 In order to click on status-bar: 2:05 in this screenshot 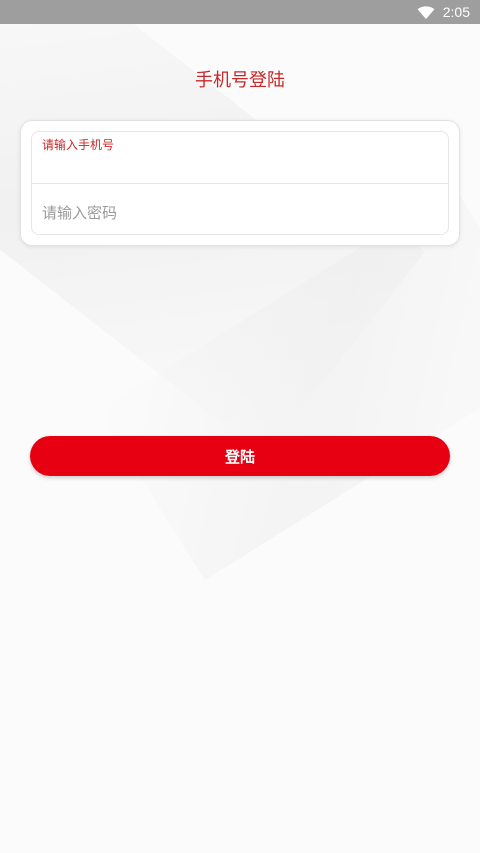, I will do `click(240, 12)`.